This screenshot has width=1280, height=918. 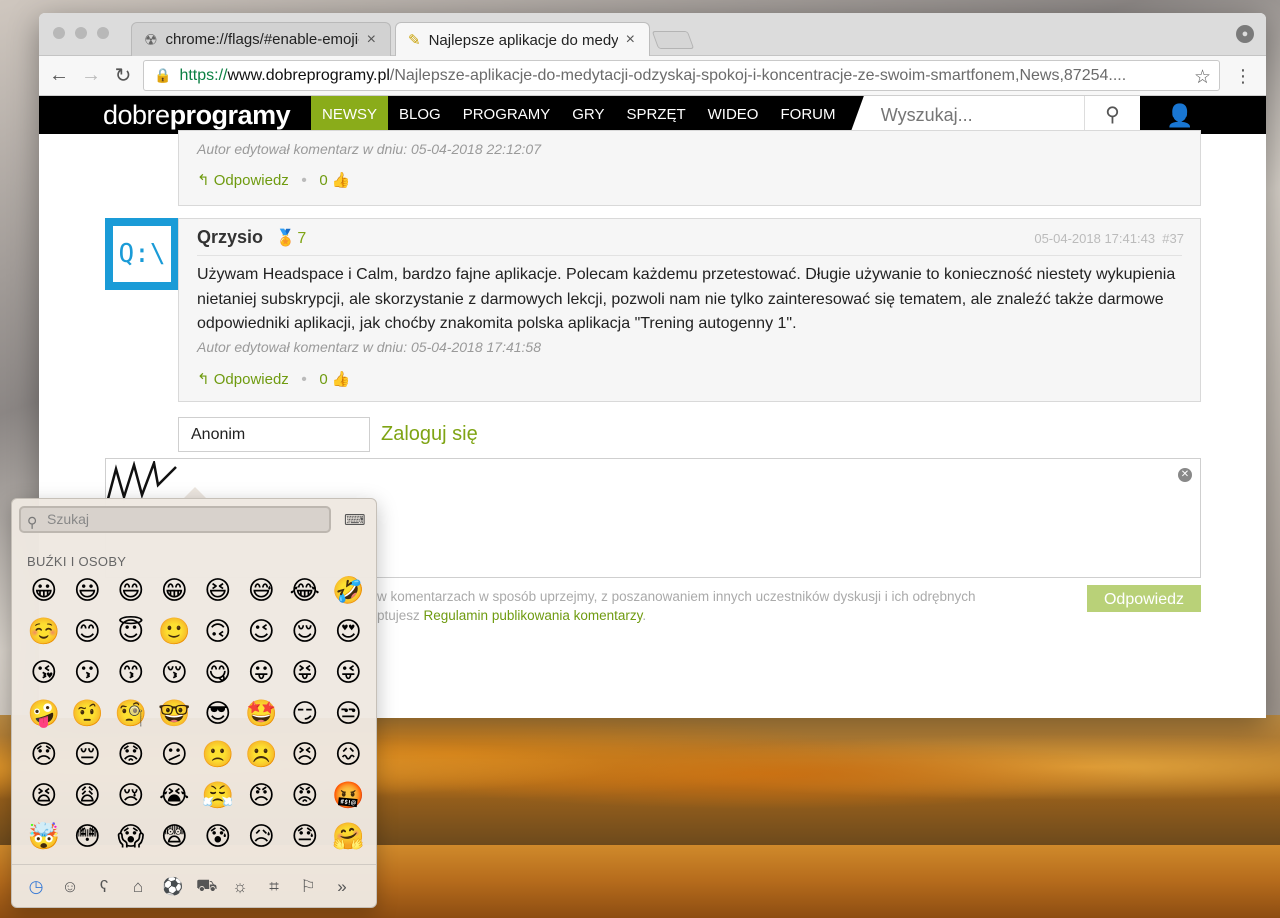 What do you see at coordinates (59, 75) in the screenshot?
I see `back-arrow-icon: ←` at bounding box center [59, 75].